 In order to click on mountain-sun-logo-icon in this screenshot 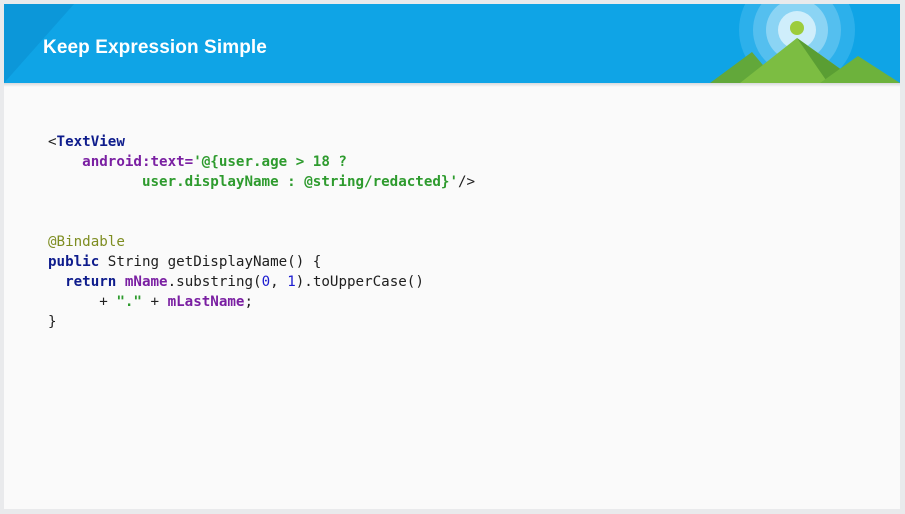, I will do `click(805, 43)`.